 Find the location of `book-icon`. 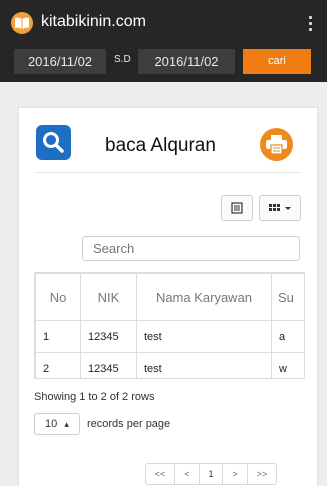

book-icon is located at coordinates (22, 23).